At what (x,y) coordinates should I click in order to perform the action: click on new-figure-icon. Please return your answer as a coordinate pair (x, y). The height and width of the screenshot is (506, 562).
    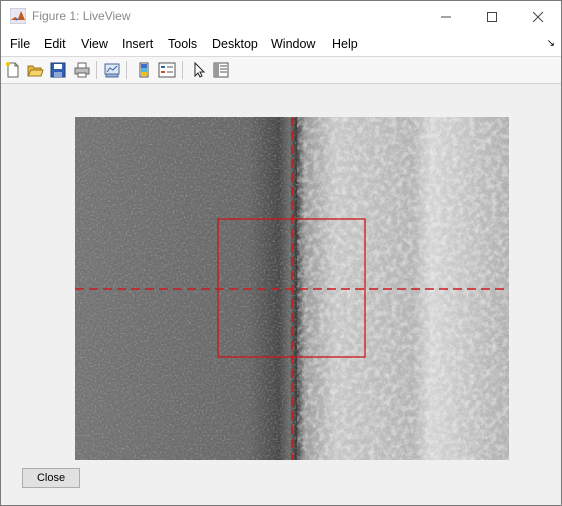
    Looking at the image, I should click on (13, 70).